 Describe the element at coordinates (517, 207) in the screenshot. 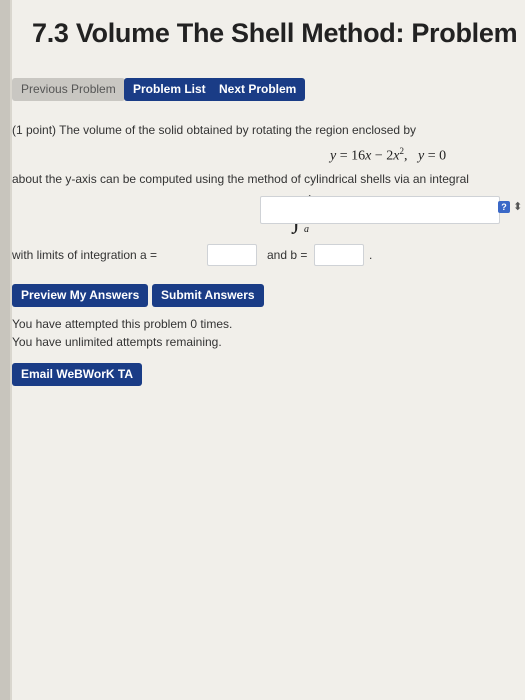

I see `stepper-icon: ⬍` at that location.